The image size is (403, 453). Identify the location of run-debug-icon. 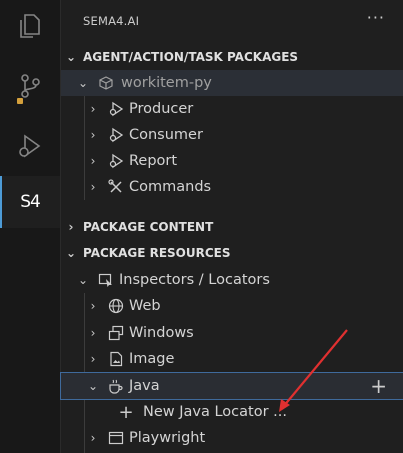
(30, 146).